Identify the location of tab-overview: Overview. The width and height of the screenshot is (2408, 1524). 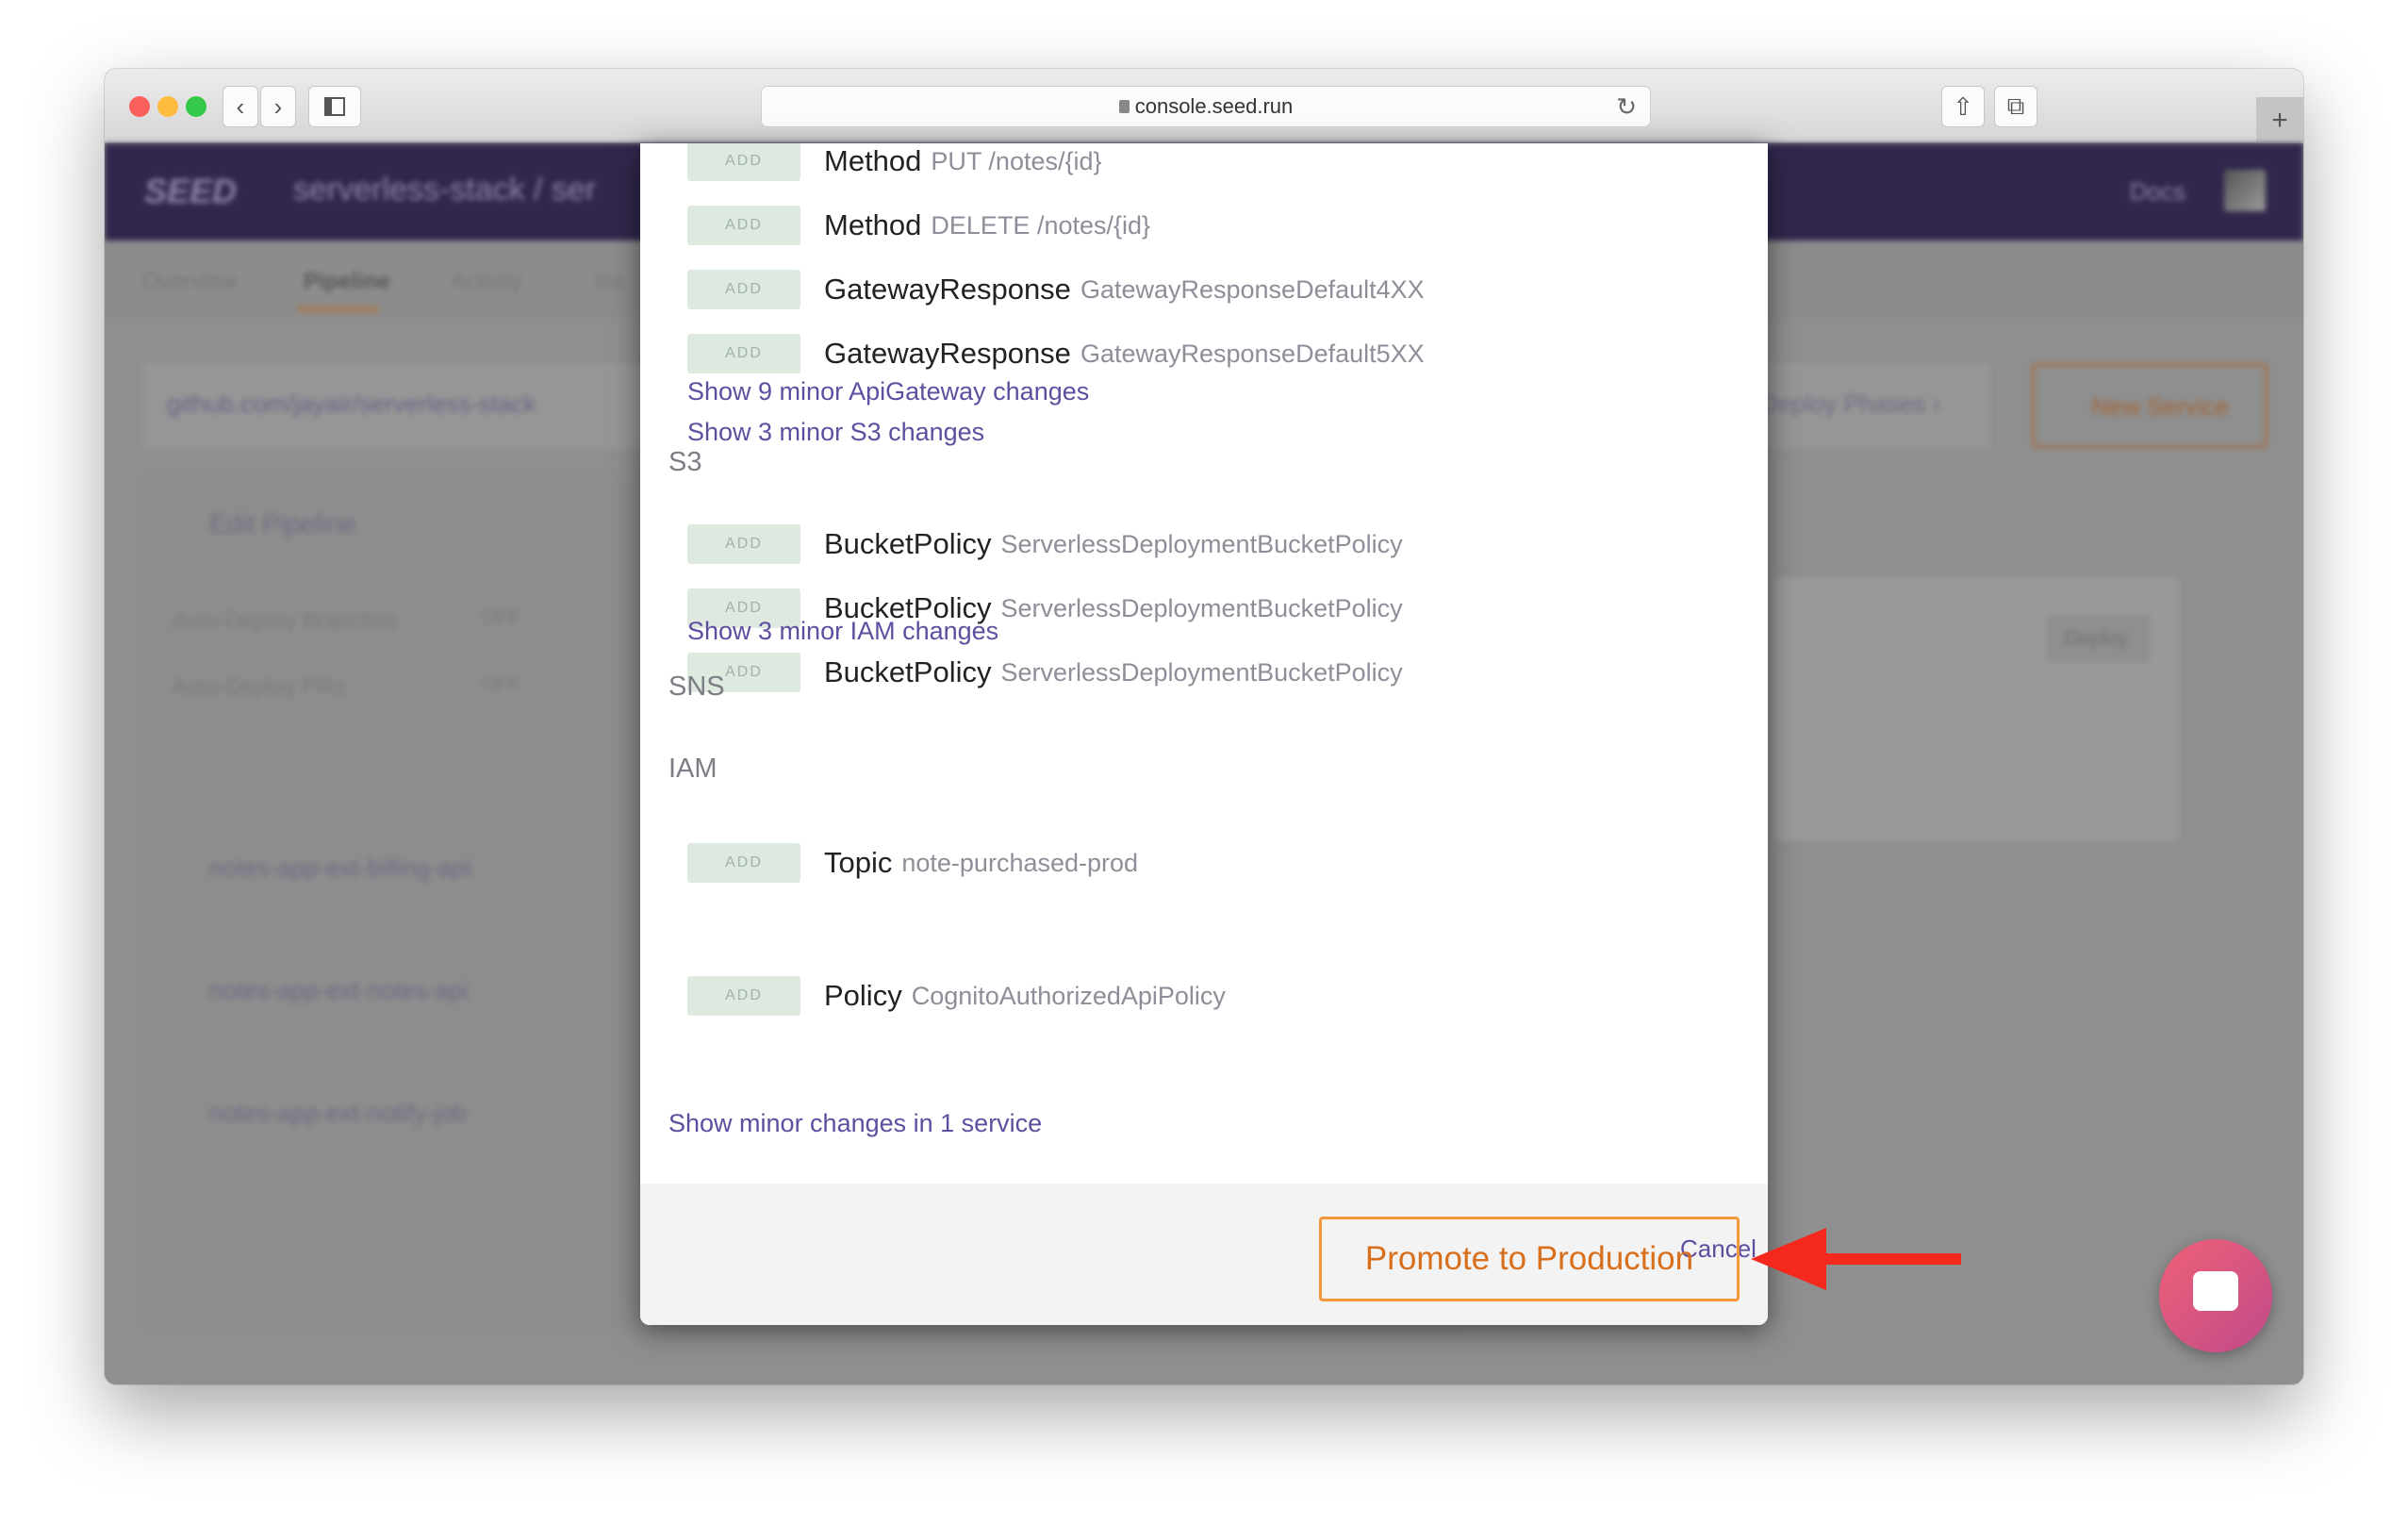
(189, 282).